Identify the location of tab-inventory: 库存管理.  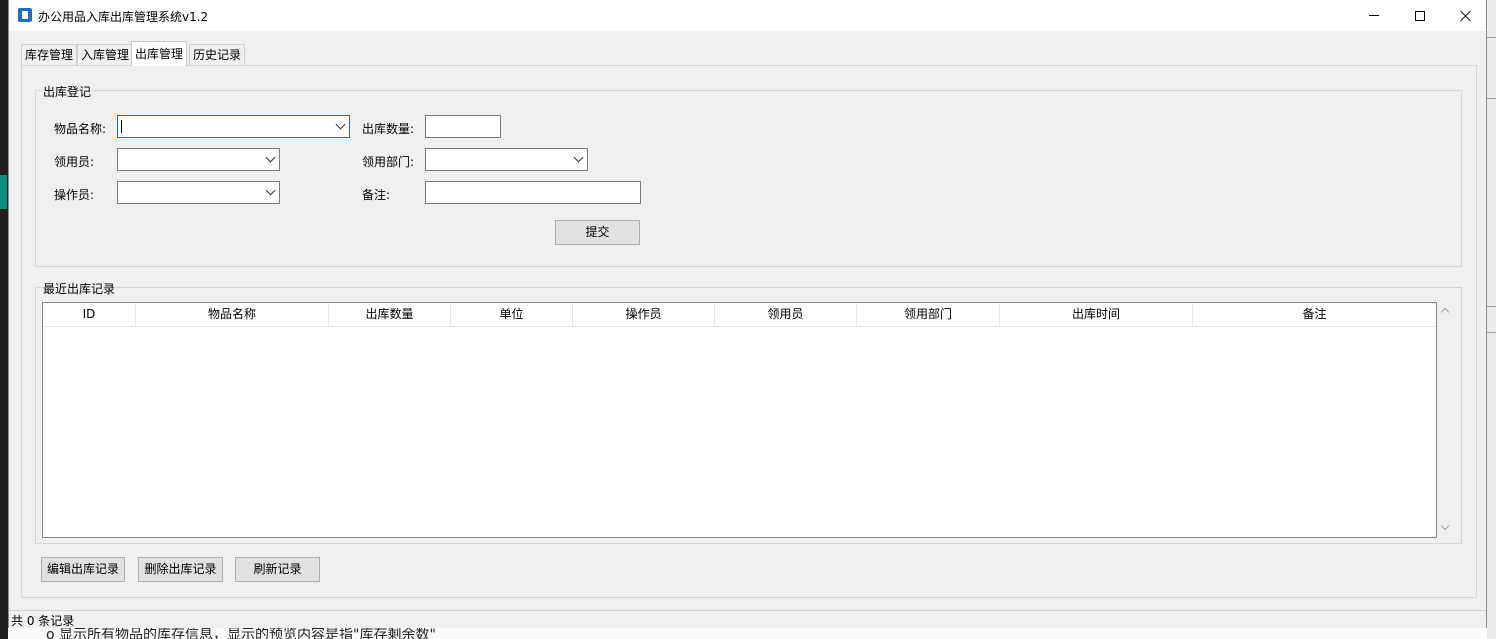
(49, 54).